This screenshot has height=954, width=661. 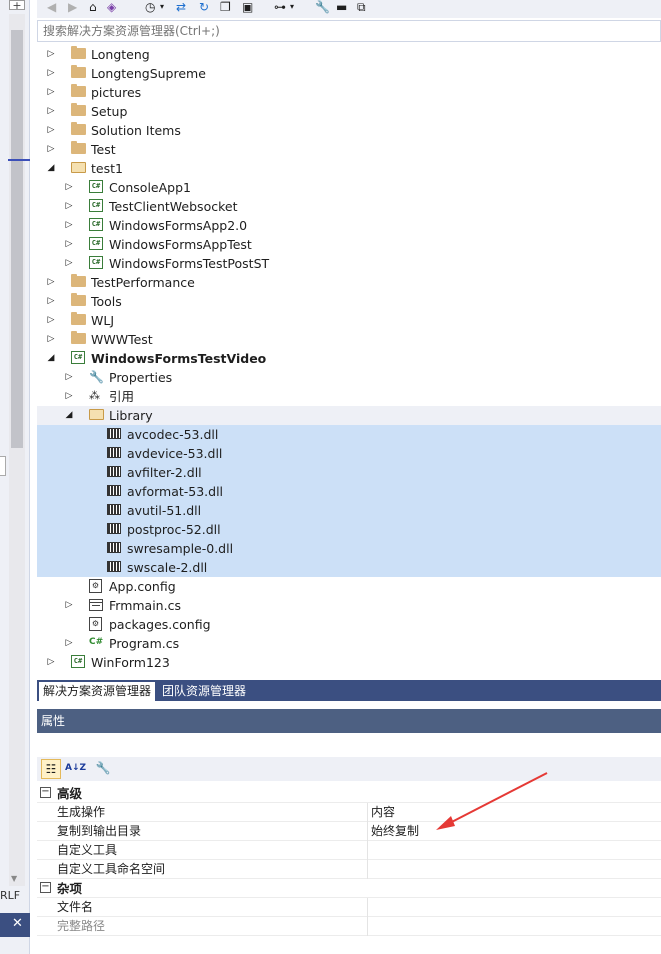 What do you see at coordinates (75, 769) in the screenshot?
I see `alphabetical-icon: A↓Z` at bounding box center [75, 769].